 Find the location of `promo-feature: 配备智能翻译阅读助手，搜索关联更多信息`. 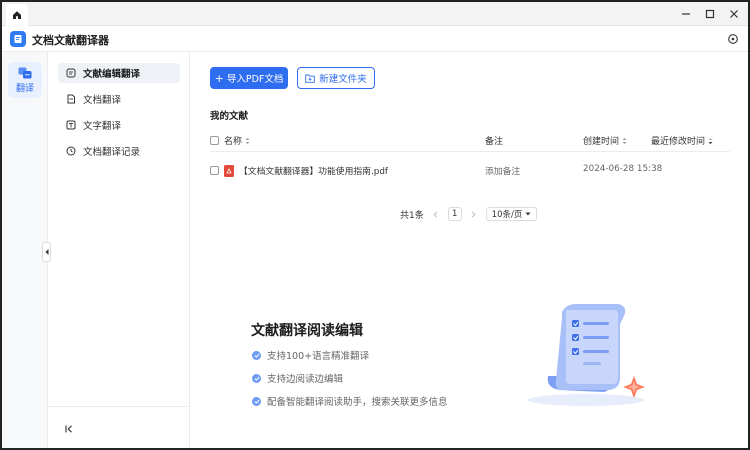

promo-feature: 配备智能翻译阅读助手，搜索关联更多信息 is located at coordinates (350, 401).